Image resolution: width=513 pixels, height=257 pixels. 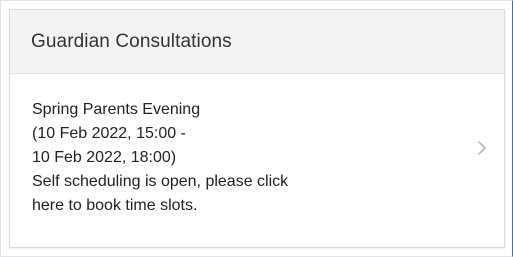 I want to click on card-title: Guardian Consultations, so click(x=131, y=41).